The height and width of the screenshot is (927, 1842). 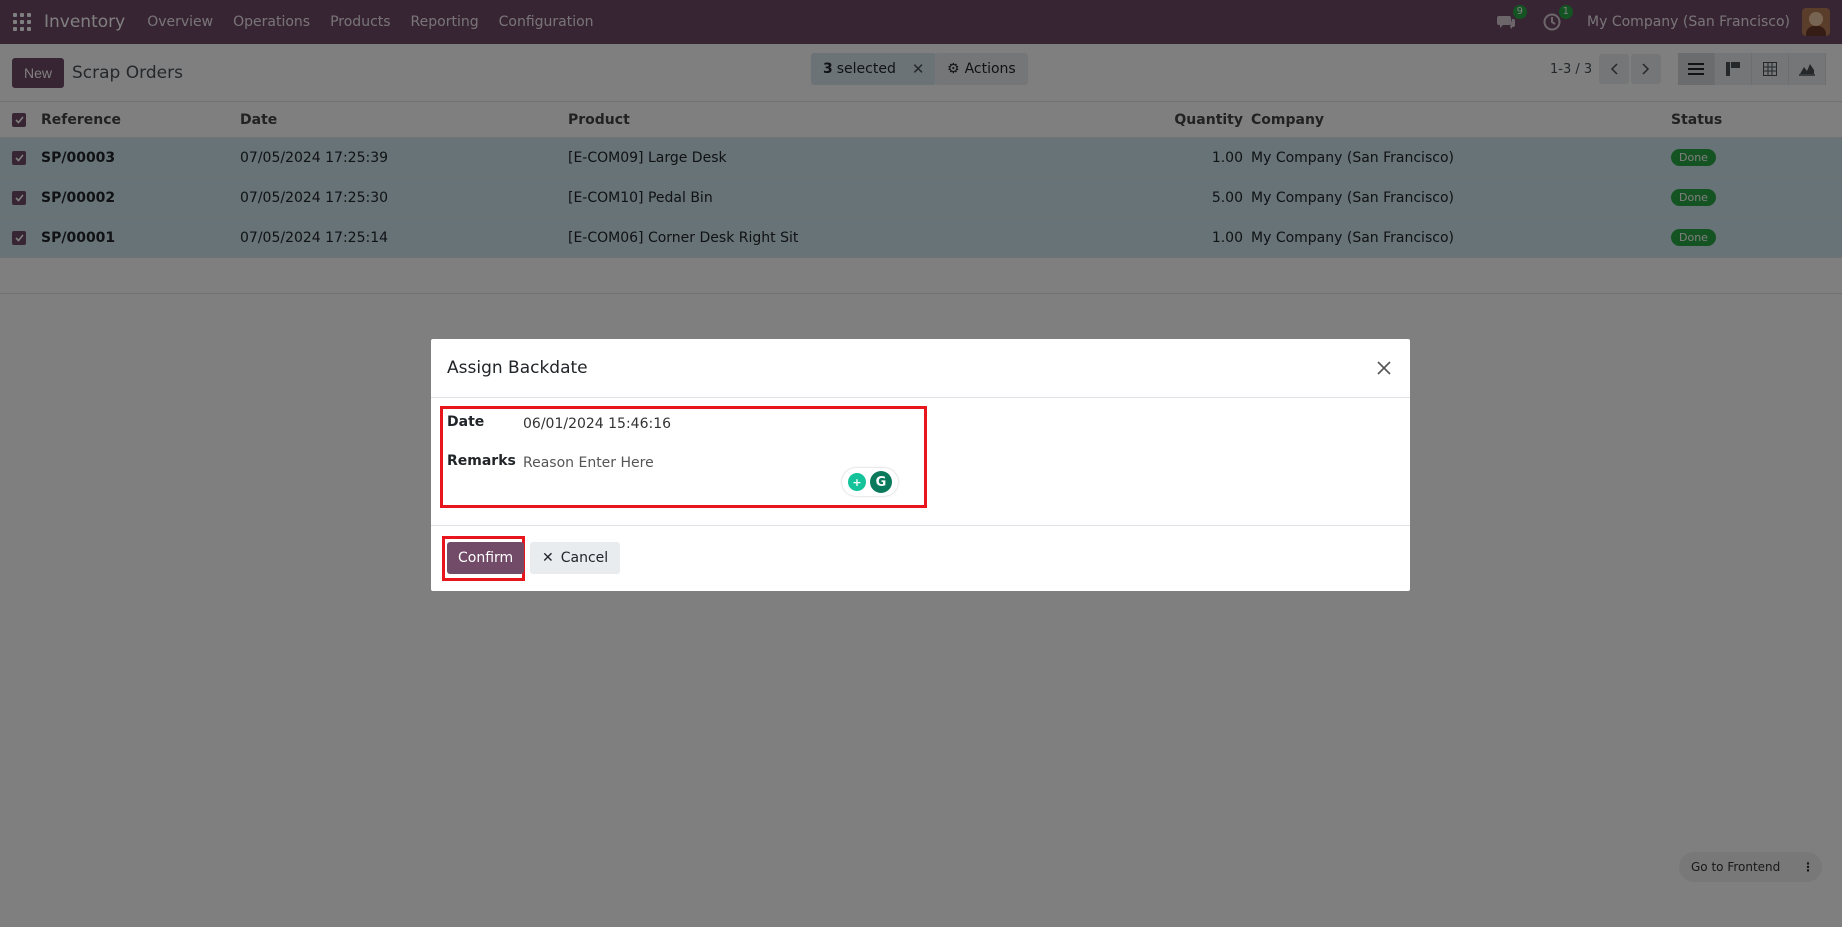 What do you see at coordinates (1384, 368) in the screenshot?
I see `close-icon` at bounding box center [1384, 368].